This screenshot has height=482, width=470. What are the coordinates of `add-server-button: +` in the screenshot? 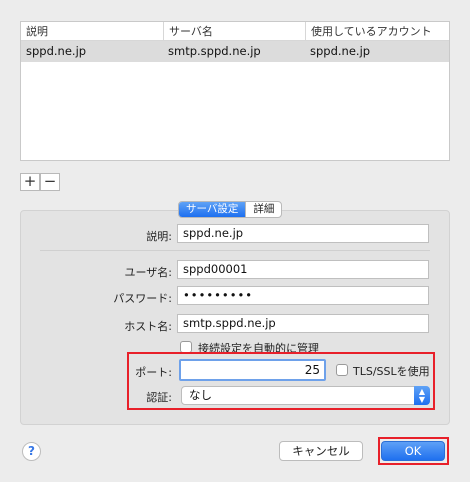 It's located at (30, 182).